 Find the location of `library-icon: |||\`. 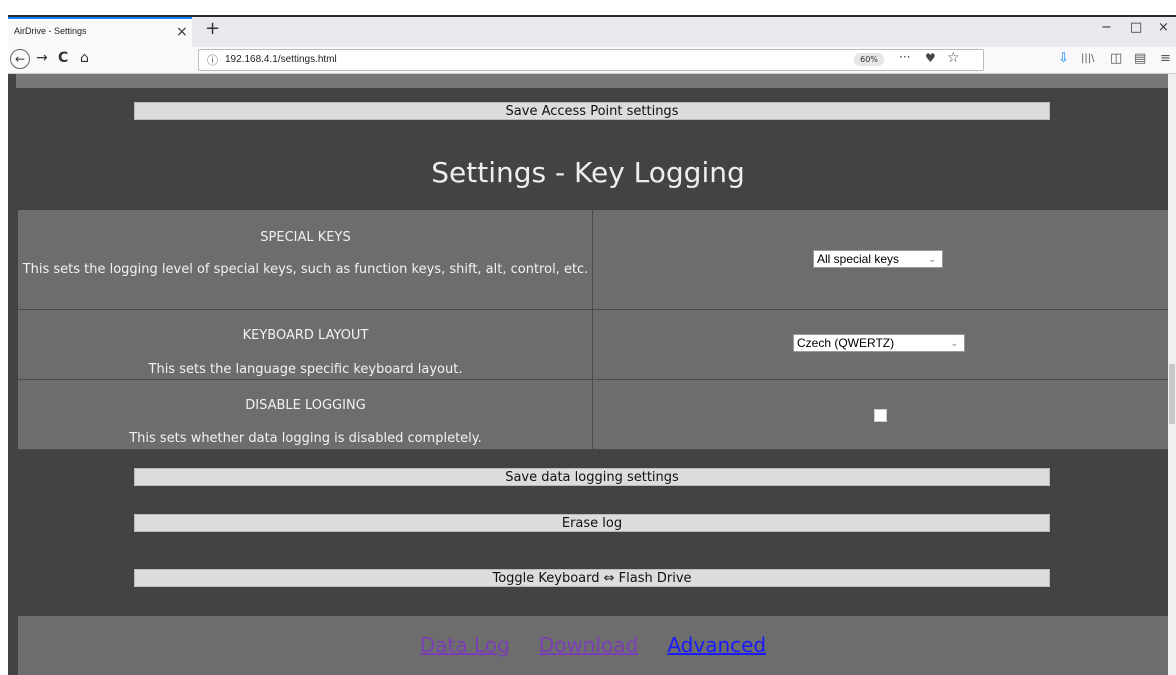

library-icon: |||\ is located at coordinates (1087, 58).